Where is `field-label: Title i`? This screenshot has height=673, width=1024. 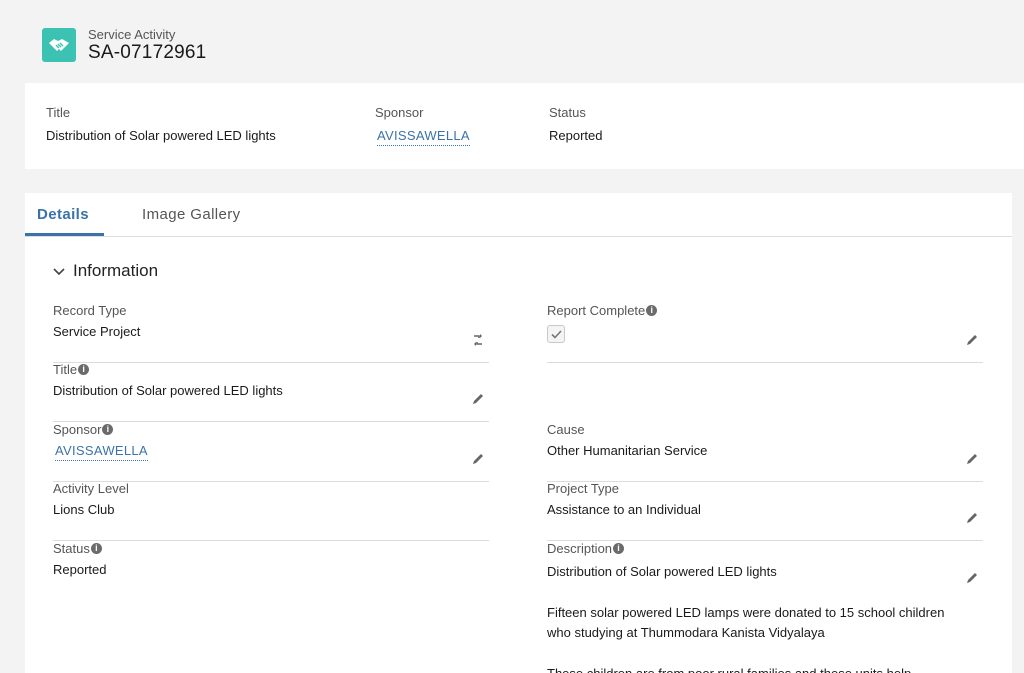 field-label: Title i is located at coordinates (71, 369).